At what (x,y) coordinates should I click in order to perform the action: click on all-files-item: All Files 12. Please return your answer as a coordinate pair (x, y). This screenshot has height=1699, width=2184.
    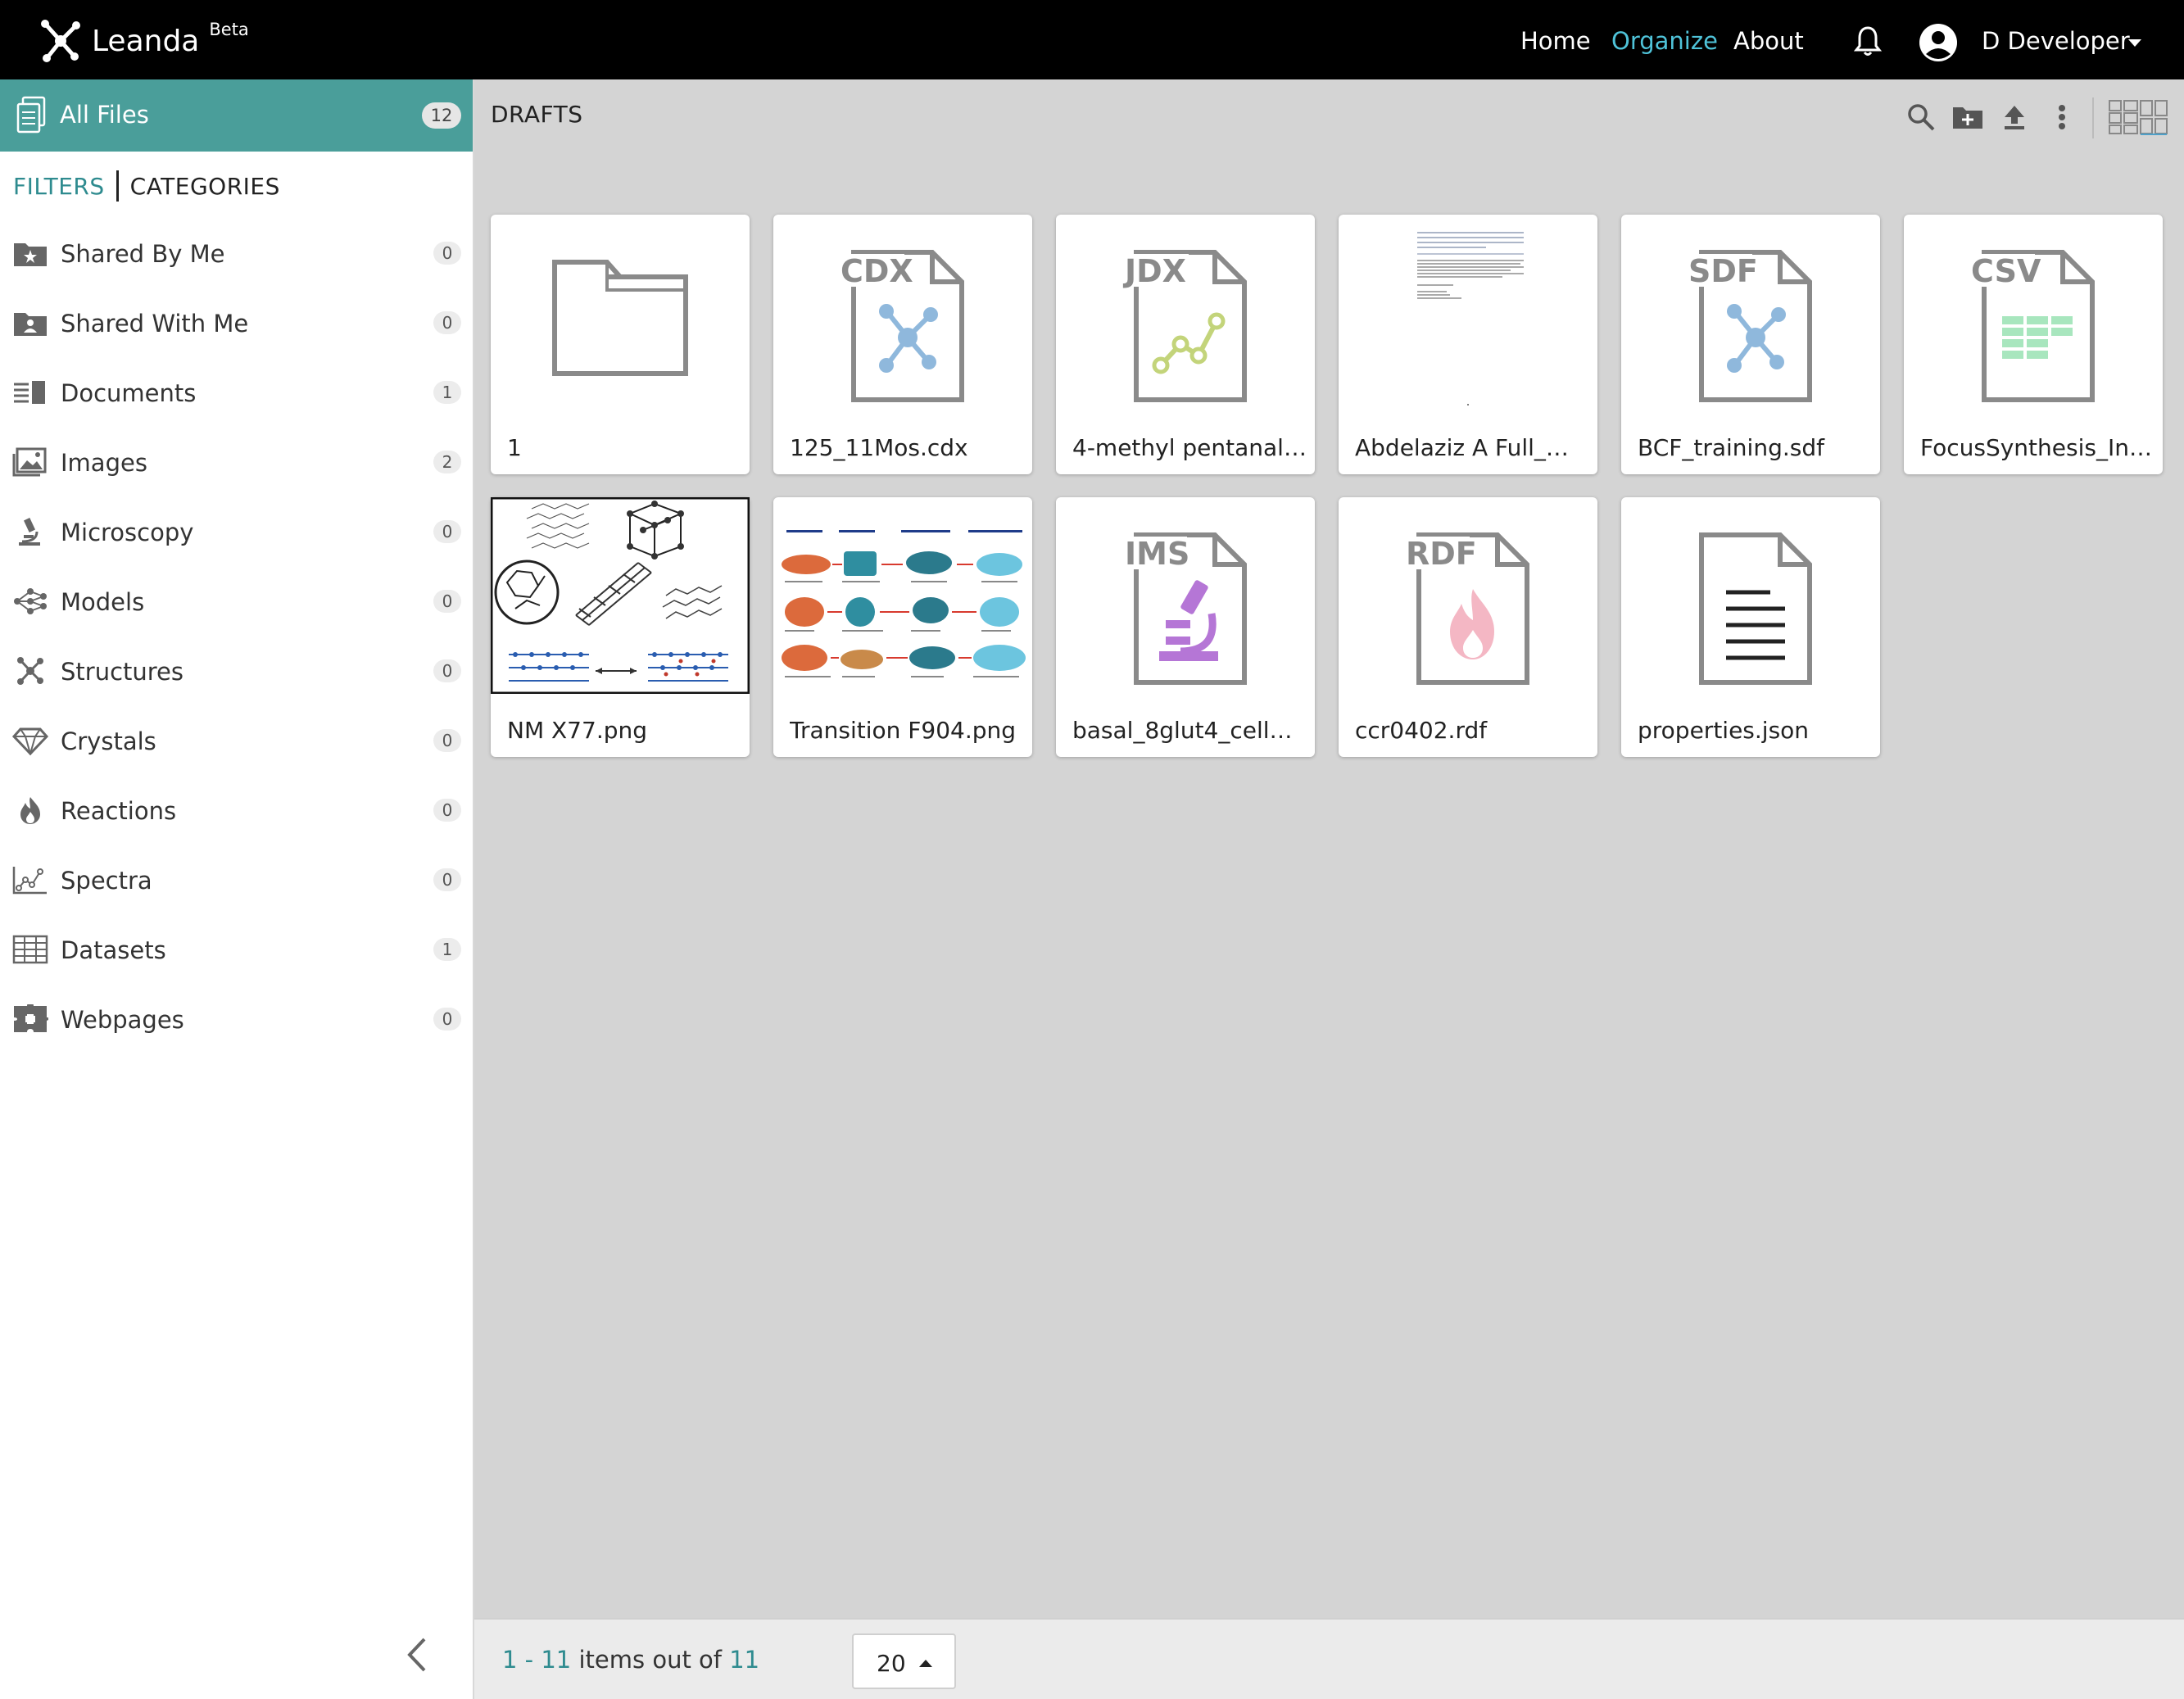
    Looking at the image, I should click on (236, 115).